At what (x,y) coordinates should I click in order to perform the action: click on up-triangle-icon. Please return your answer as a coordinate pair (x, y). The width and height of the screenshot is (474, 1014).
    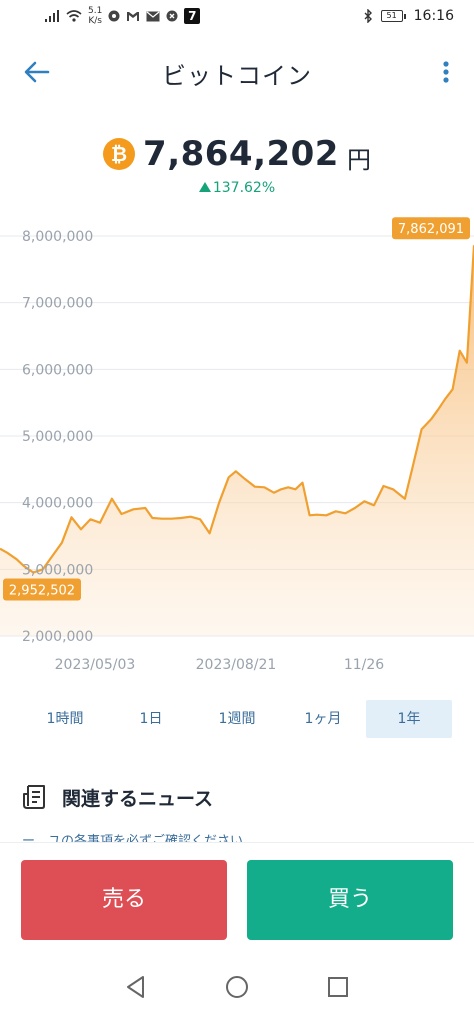
    Looking at the image, I should click on (204, 187).